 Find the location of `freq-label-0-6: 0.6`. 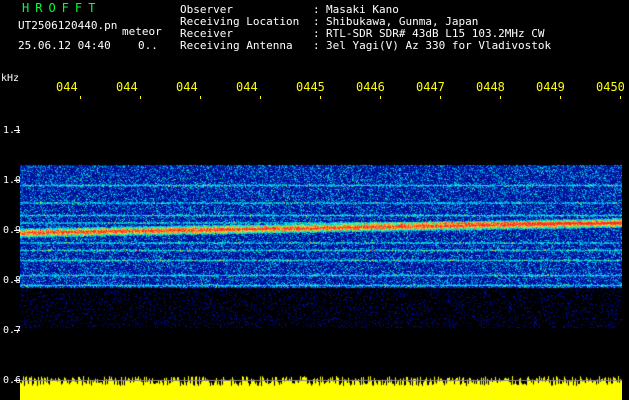

freq-label-0-6: 0.6 is located at coordinates (12, 380).